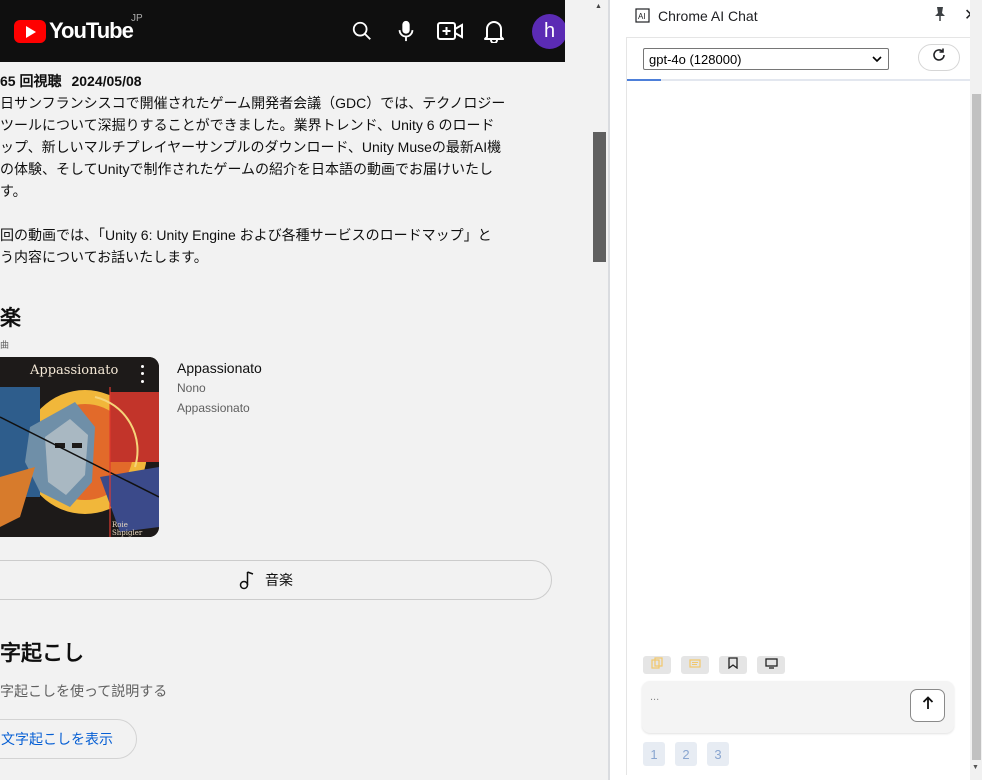 This screenshot has height=780, width=982. What do you see at coordinates (976, 427) in the screenshot?
I see `panel-scrollbar-thumb` at bounding box center [976, 427].